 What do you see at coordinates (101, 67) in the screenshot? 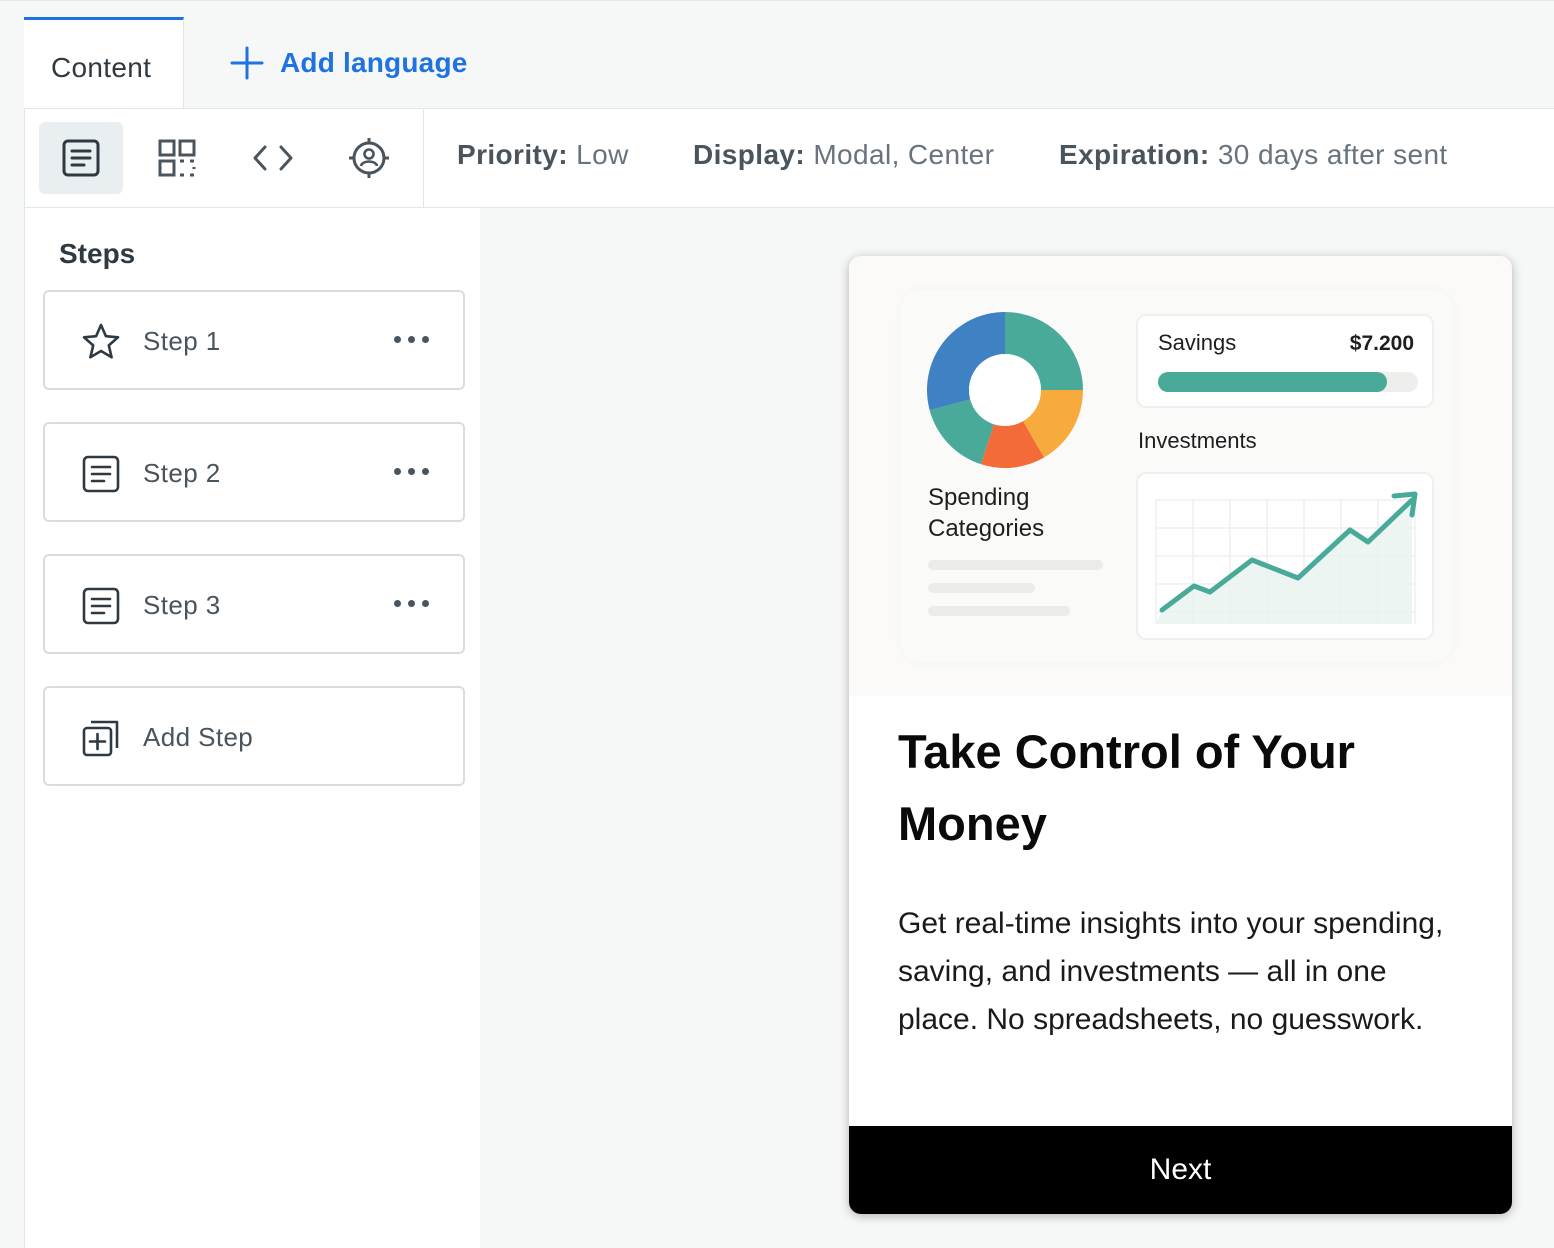
I see `tab-content-label: Content` at bounding box center [101, 67].